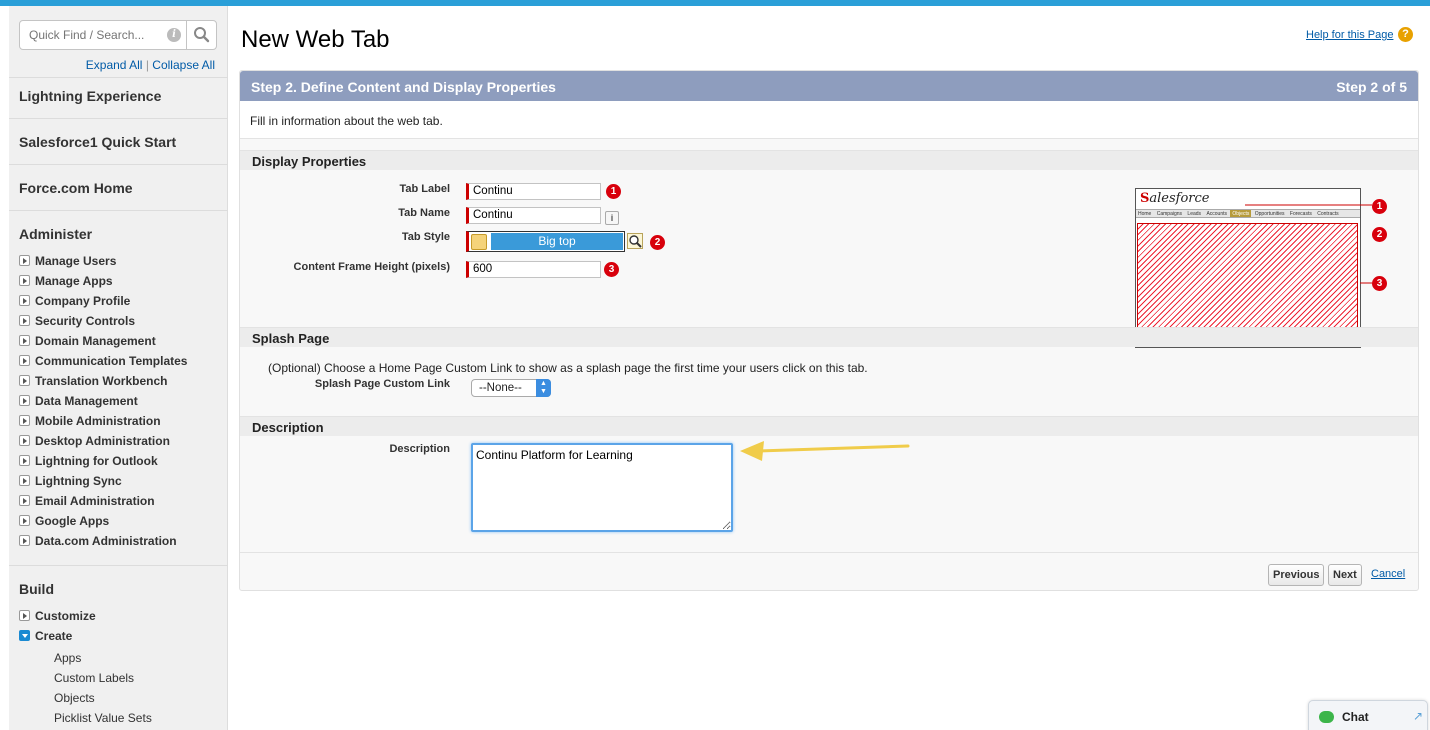  What do you see at coordinates (1418, 716) in the screenshot?
I see `expand-arrow-icon: ↗` at bounding box center [1418, 716].